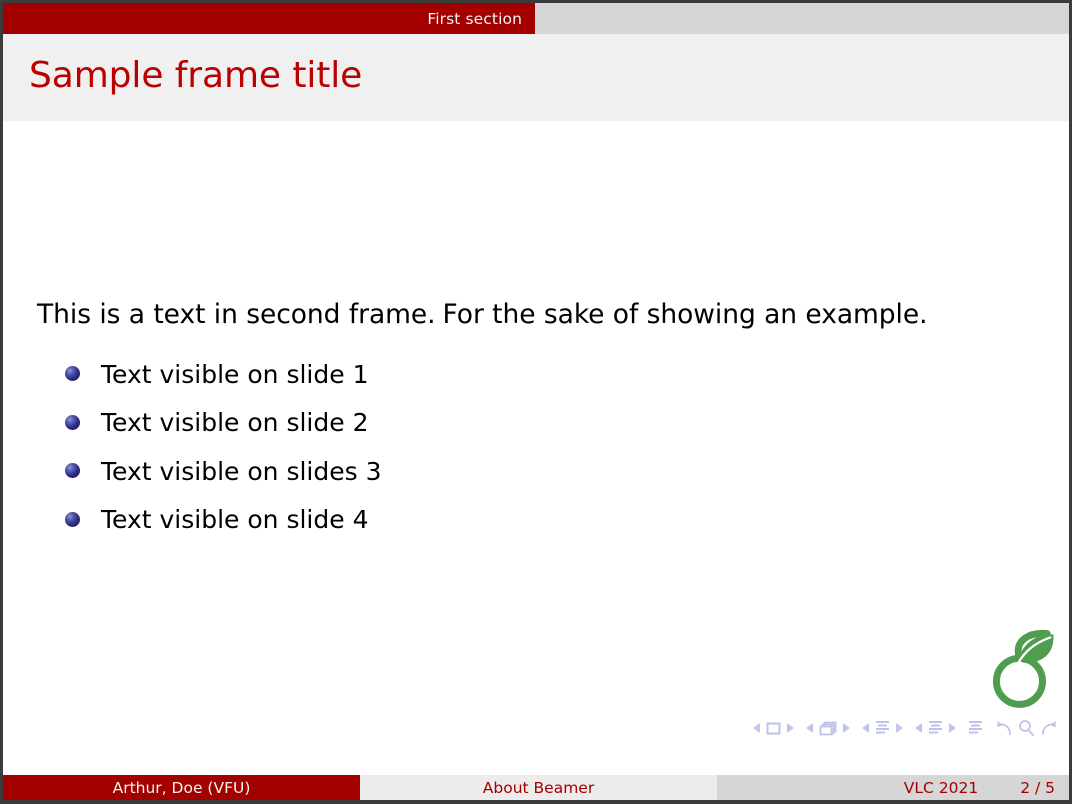 This screenshot has height=804, width=1072. What do you see at coordinates (1037, 787) in the screenshot?
I see `footer-page-number: 2 / 5` at bounding box center [1037, 787].